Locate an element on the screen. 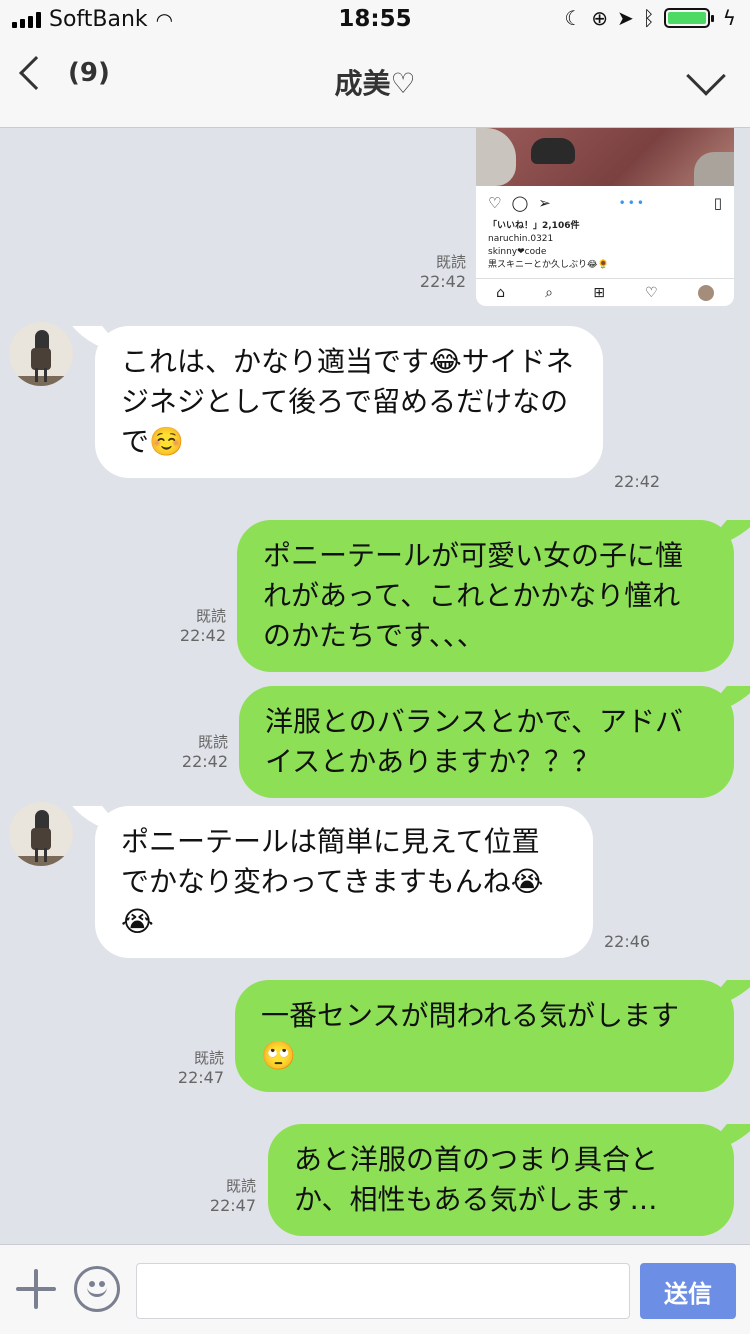 The height and width of the screenshot is (1334, 750). chat-title: 成美♡ is located at coordinates (375, 83).